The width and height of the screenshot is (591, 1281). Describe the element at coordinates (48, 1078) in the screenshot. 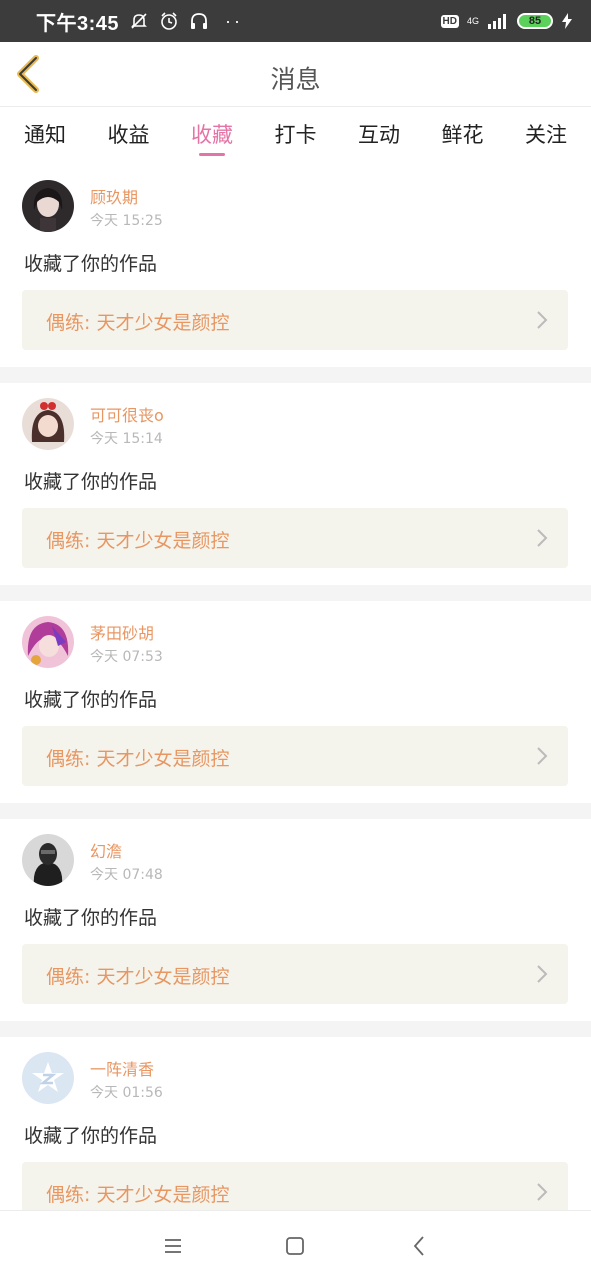

I see `default-avatar-icon` at that location.